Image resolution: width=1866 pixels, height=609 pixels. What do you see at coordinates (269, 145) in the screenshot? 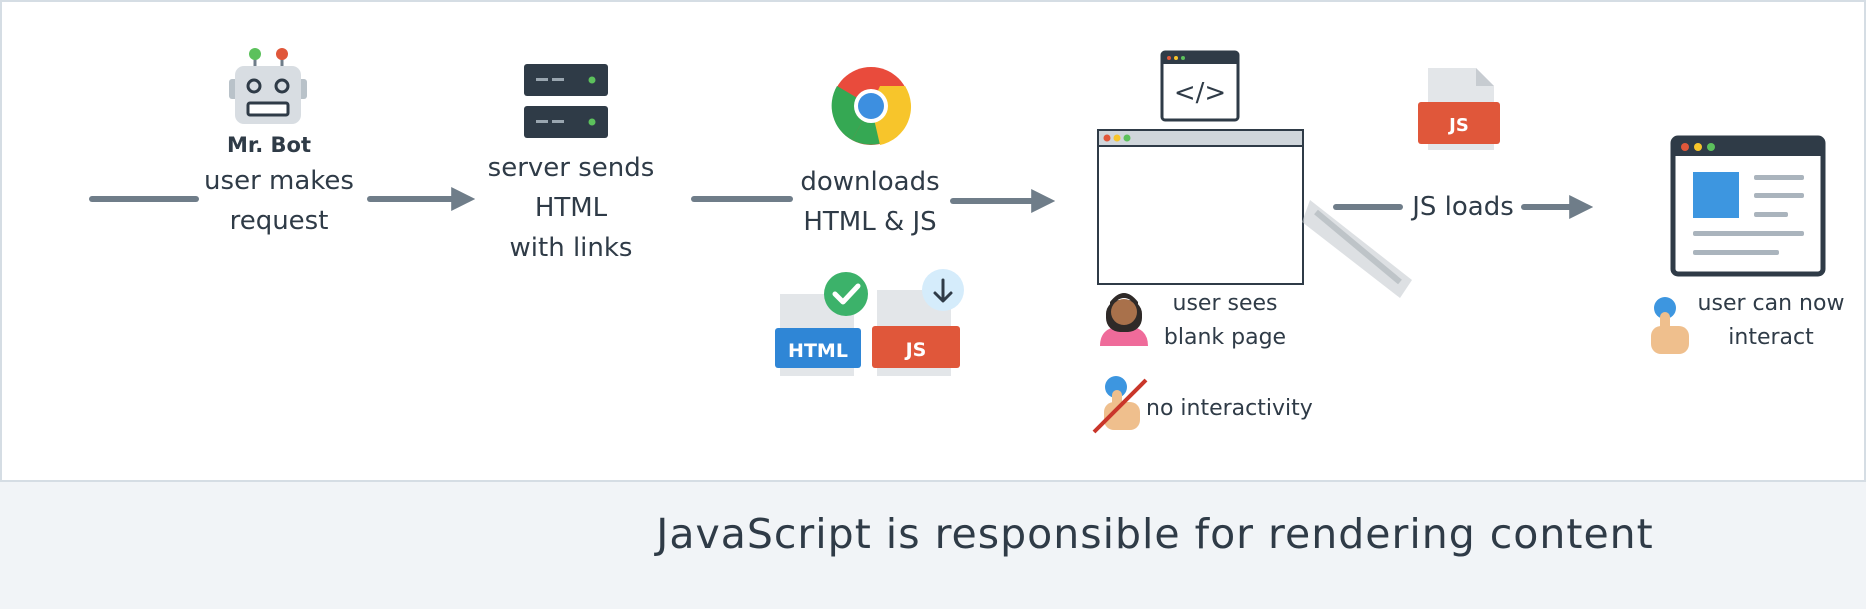
I see `bot-name: Mr. Bot` at bounding box center [269, 145].